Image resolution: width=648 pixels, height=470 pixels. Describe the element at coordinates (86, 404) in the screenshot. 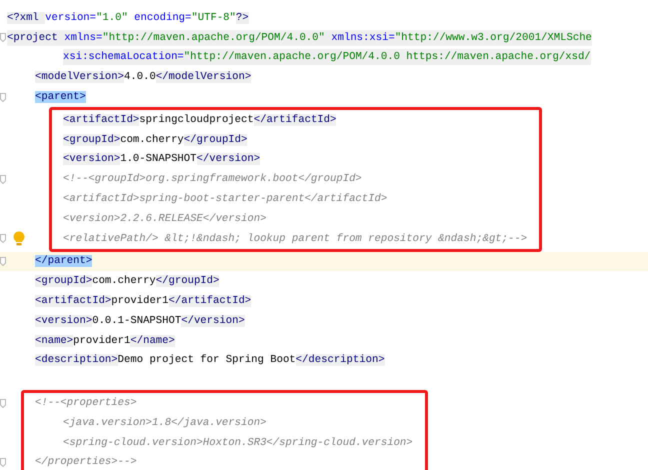

I see `code-line: <!--<properties>` at that location.